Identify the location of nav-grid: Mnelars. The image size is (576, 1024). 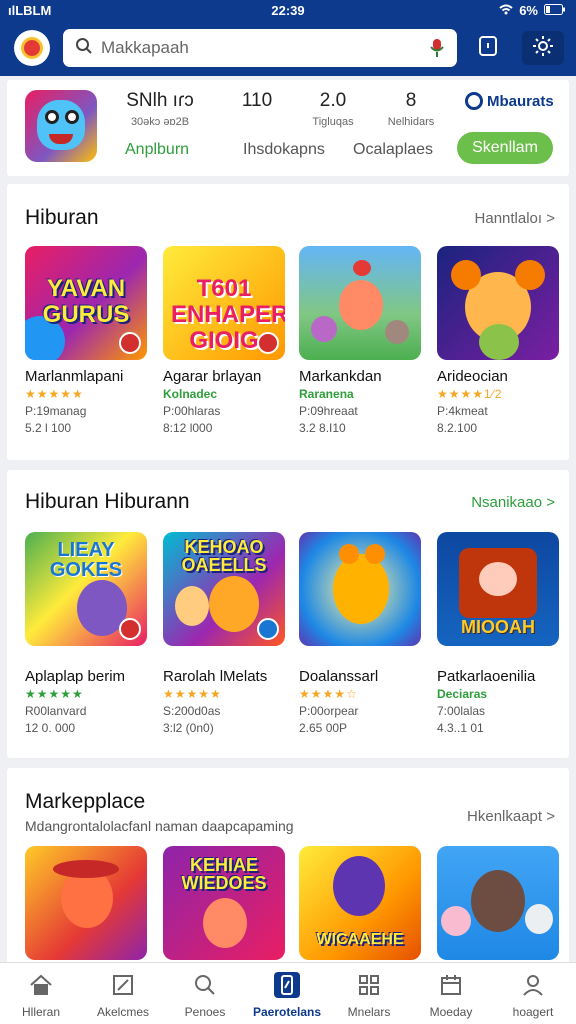
(369, 993).